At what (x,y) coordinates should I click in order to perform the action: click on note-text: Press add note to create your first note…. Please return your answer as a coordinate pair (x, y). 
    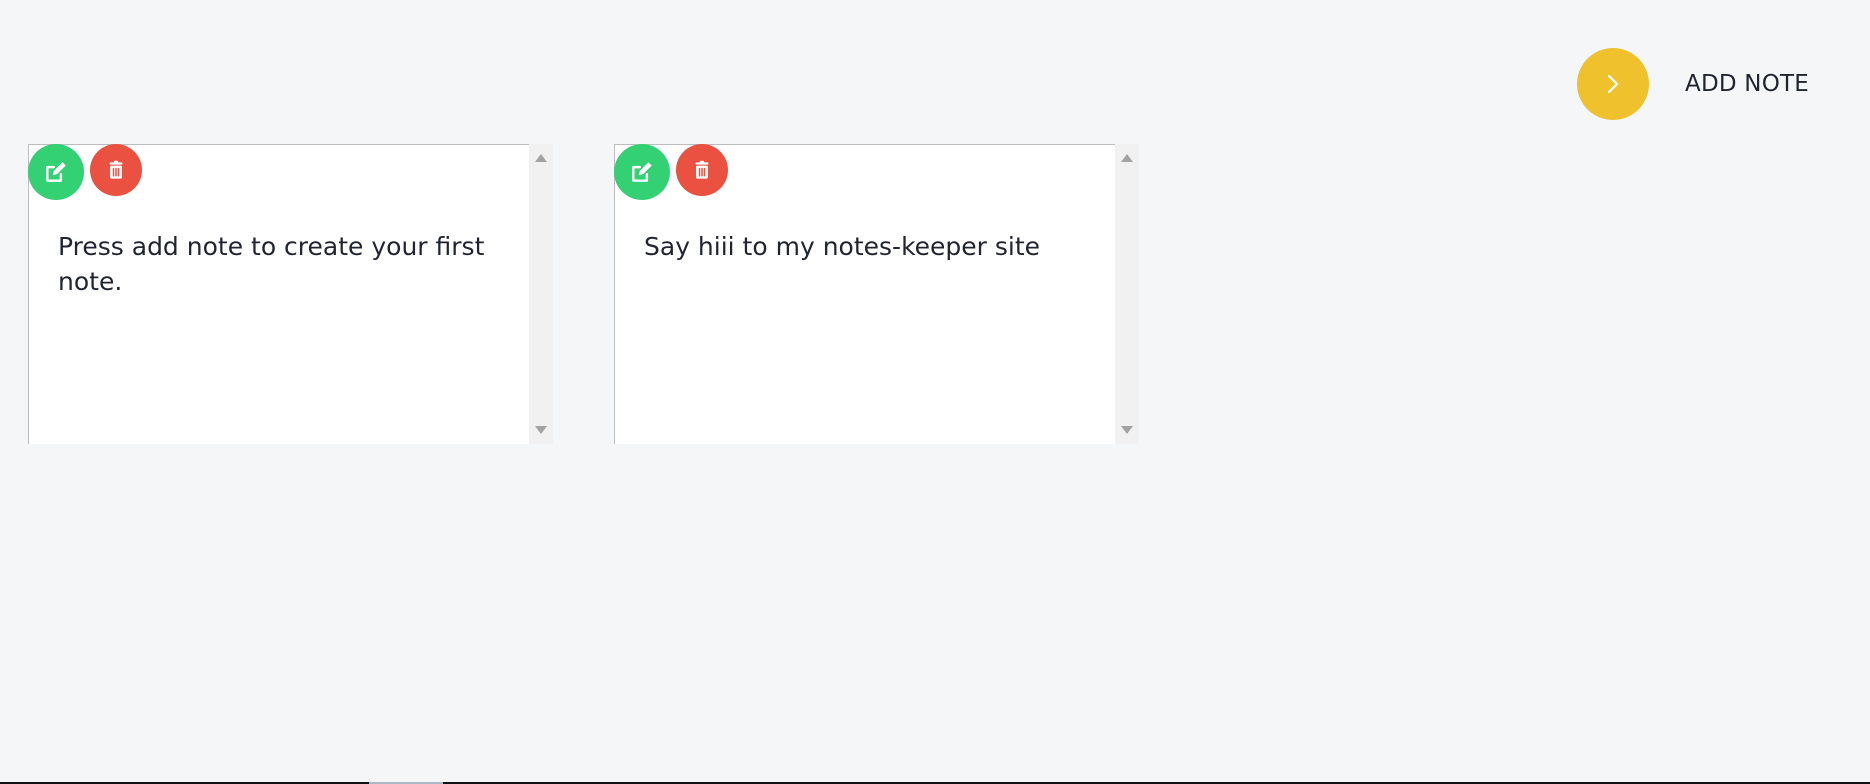
    Looking at the image, I should click on (281, 264).